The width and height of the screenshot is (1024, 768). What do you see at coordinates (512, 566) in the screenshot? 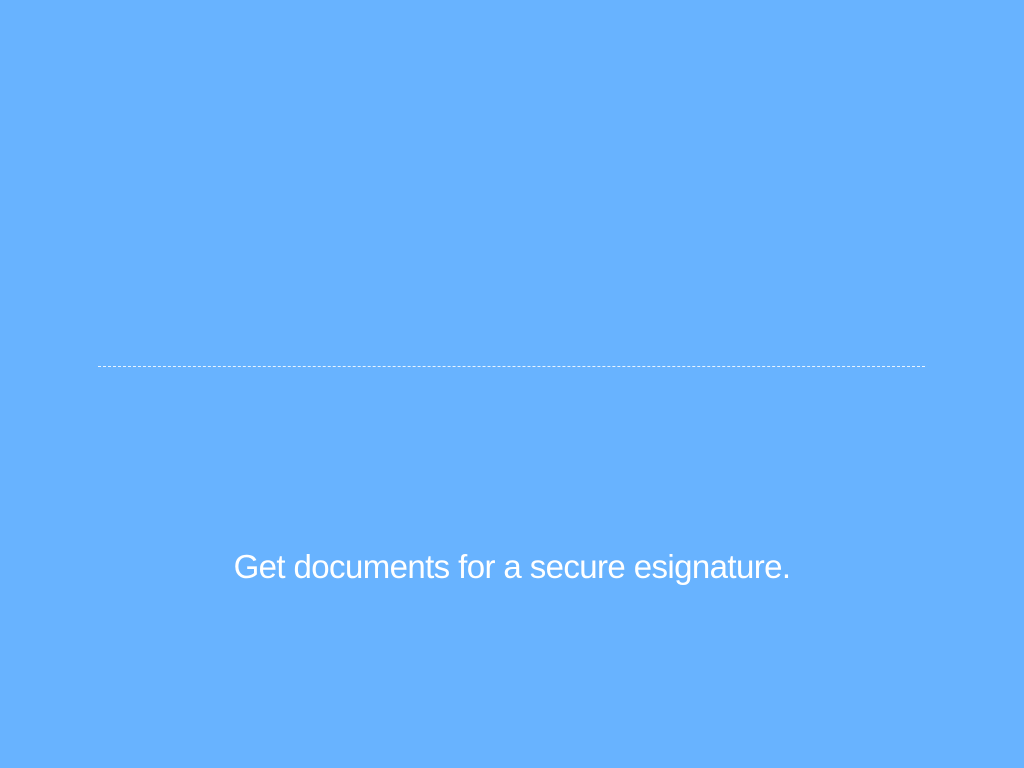
I see `tagline-text: Get documents for a secure esignature.` at bounding box center [512, 566].